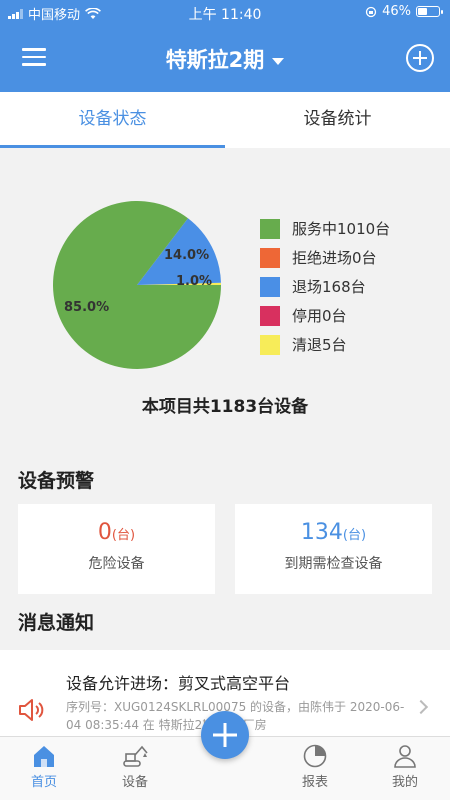  I want to click on tab-label: 报表, so click(314, 782).